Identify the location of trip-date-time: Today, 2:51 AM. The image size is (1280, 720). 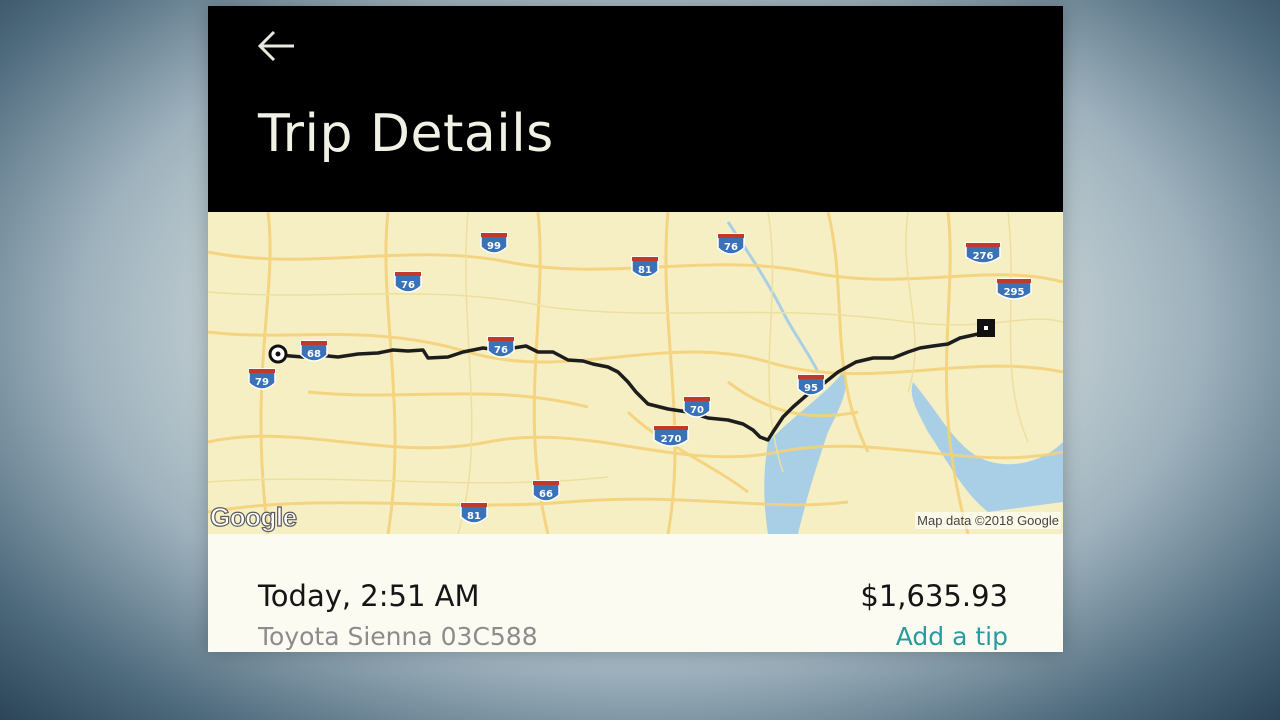
(369, 596).